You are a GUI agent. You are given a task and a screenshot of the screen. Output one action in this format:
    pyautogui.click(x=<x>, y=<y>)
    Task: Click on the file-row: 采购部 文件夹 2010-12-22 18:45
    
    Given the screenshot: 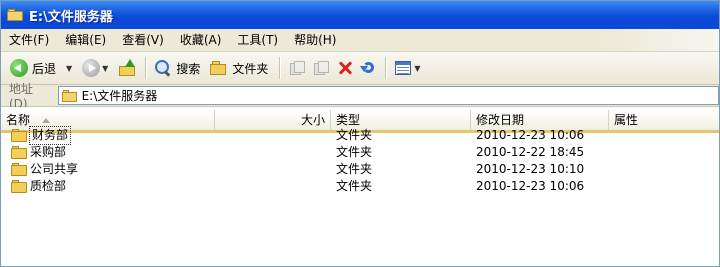 What is the action you would take?
    pyautogui.click(x=360, y=152)
    